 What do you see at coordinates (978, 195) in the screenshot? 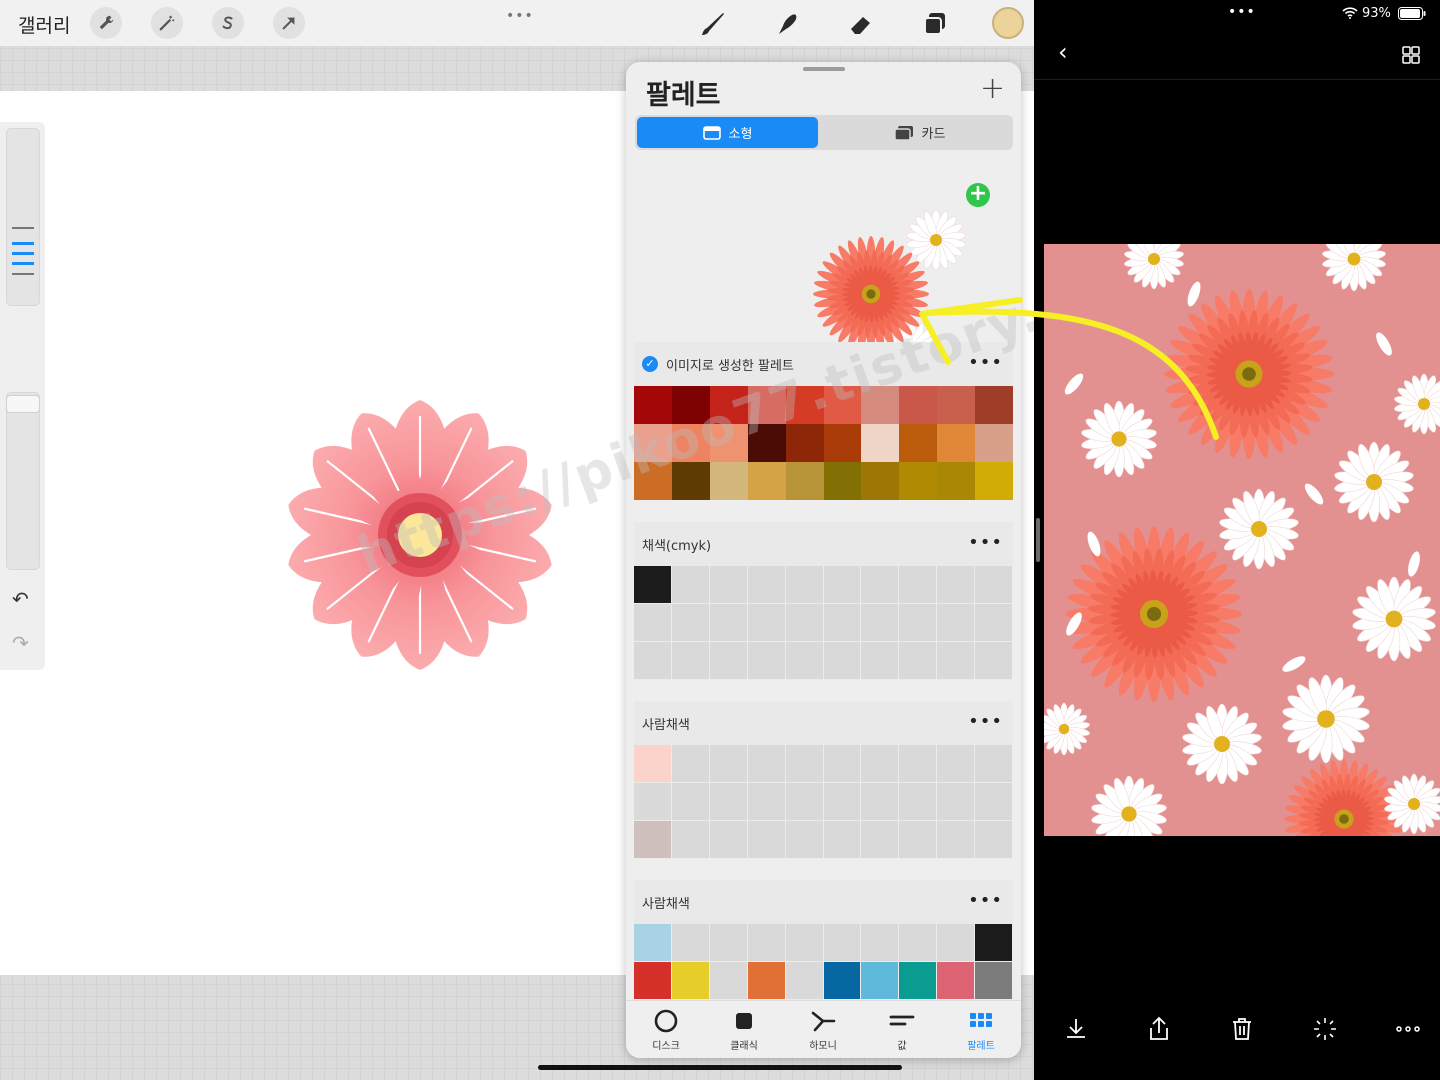
I see `add-image-plus-icon: +` at bounding box center [978, 195].